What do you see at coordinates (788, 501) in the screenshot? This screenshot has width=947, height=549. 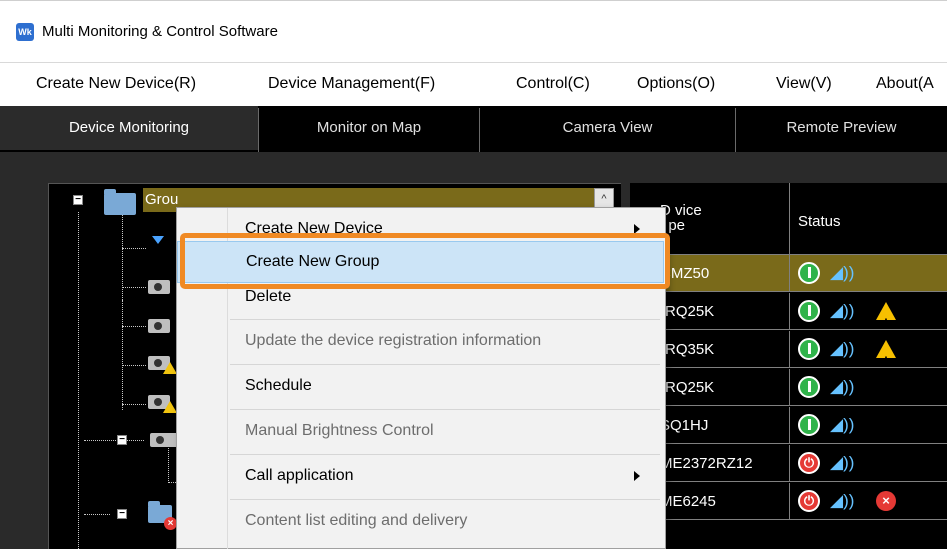 I see `table-row: ME6245 ⏻ ◢)) ×` at bounding box center [788, 501].